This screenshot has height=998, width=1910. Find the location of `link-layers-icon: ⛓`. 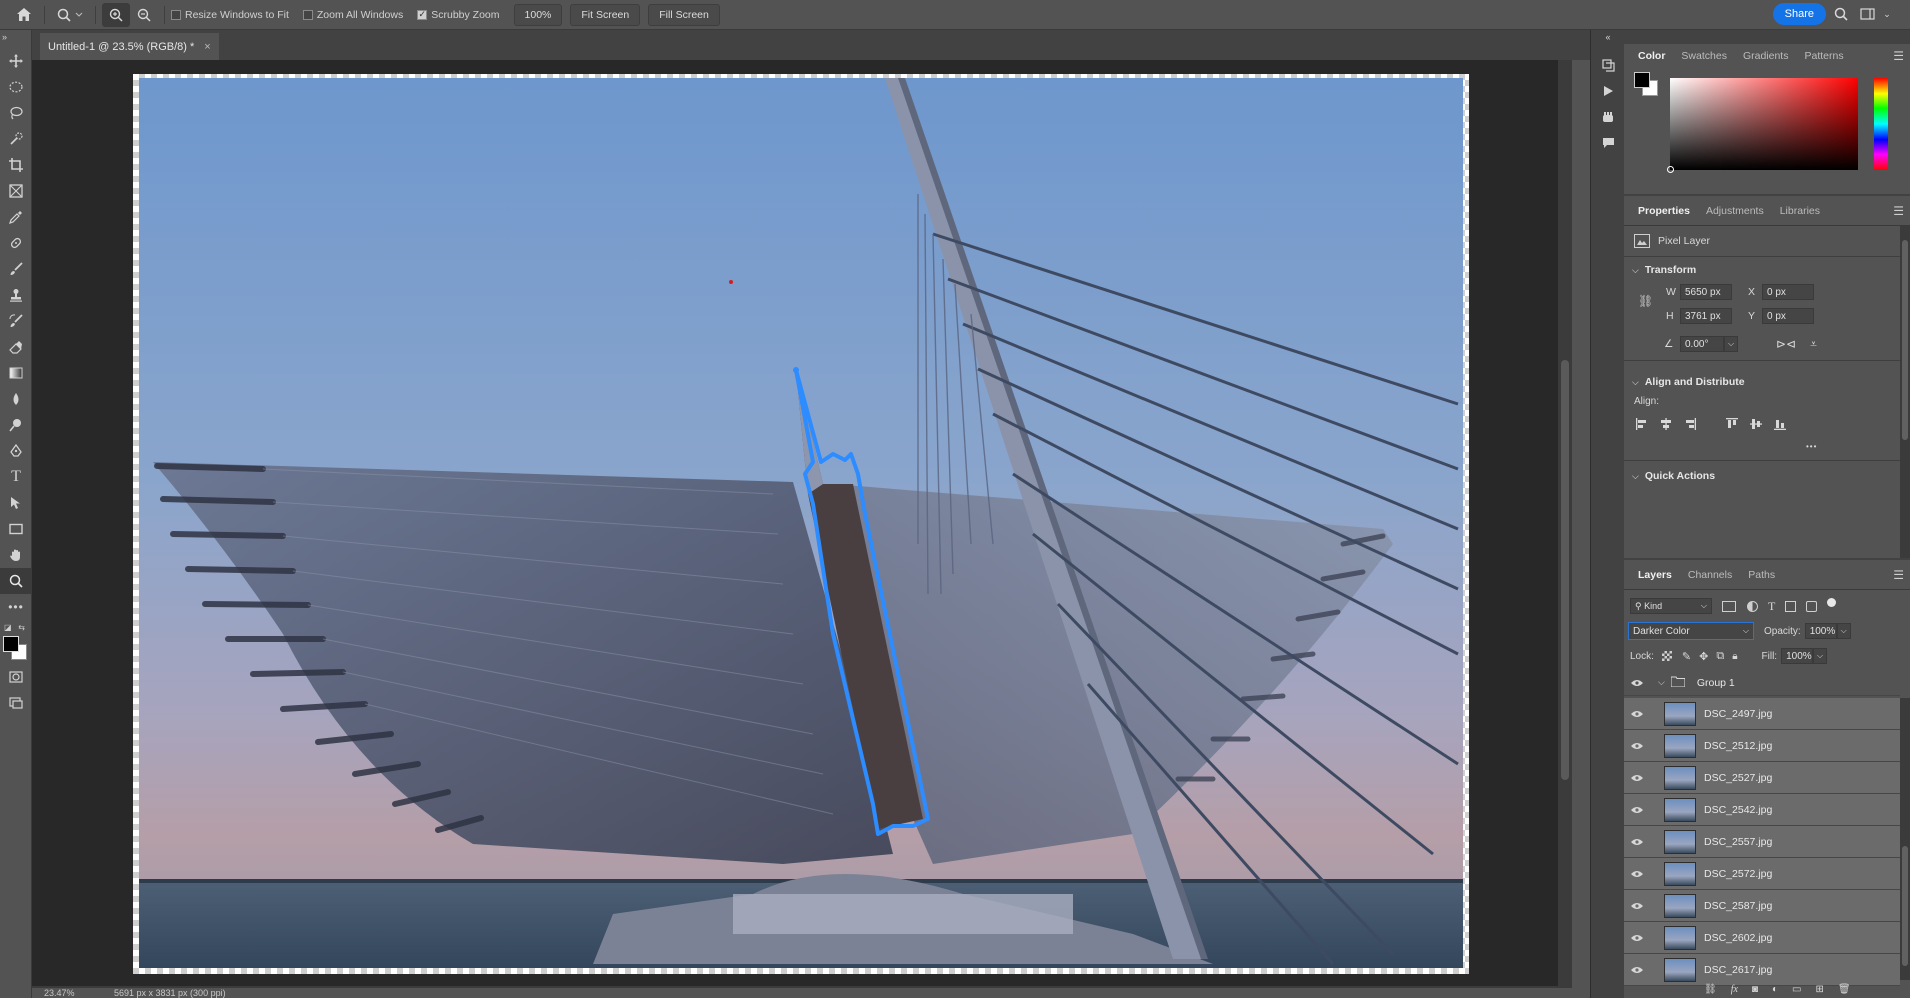

link-layers-icon: ⛓ is located at coordinates (1710, 989).